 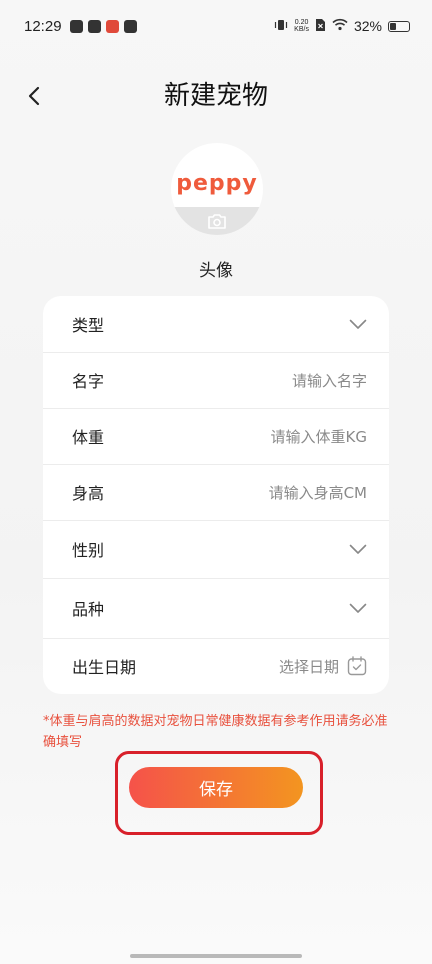 I want to click on birthdate-label: 出生日期, so click(x=104, y=667).